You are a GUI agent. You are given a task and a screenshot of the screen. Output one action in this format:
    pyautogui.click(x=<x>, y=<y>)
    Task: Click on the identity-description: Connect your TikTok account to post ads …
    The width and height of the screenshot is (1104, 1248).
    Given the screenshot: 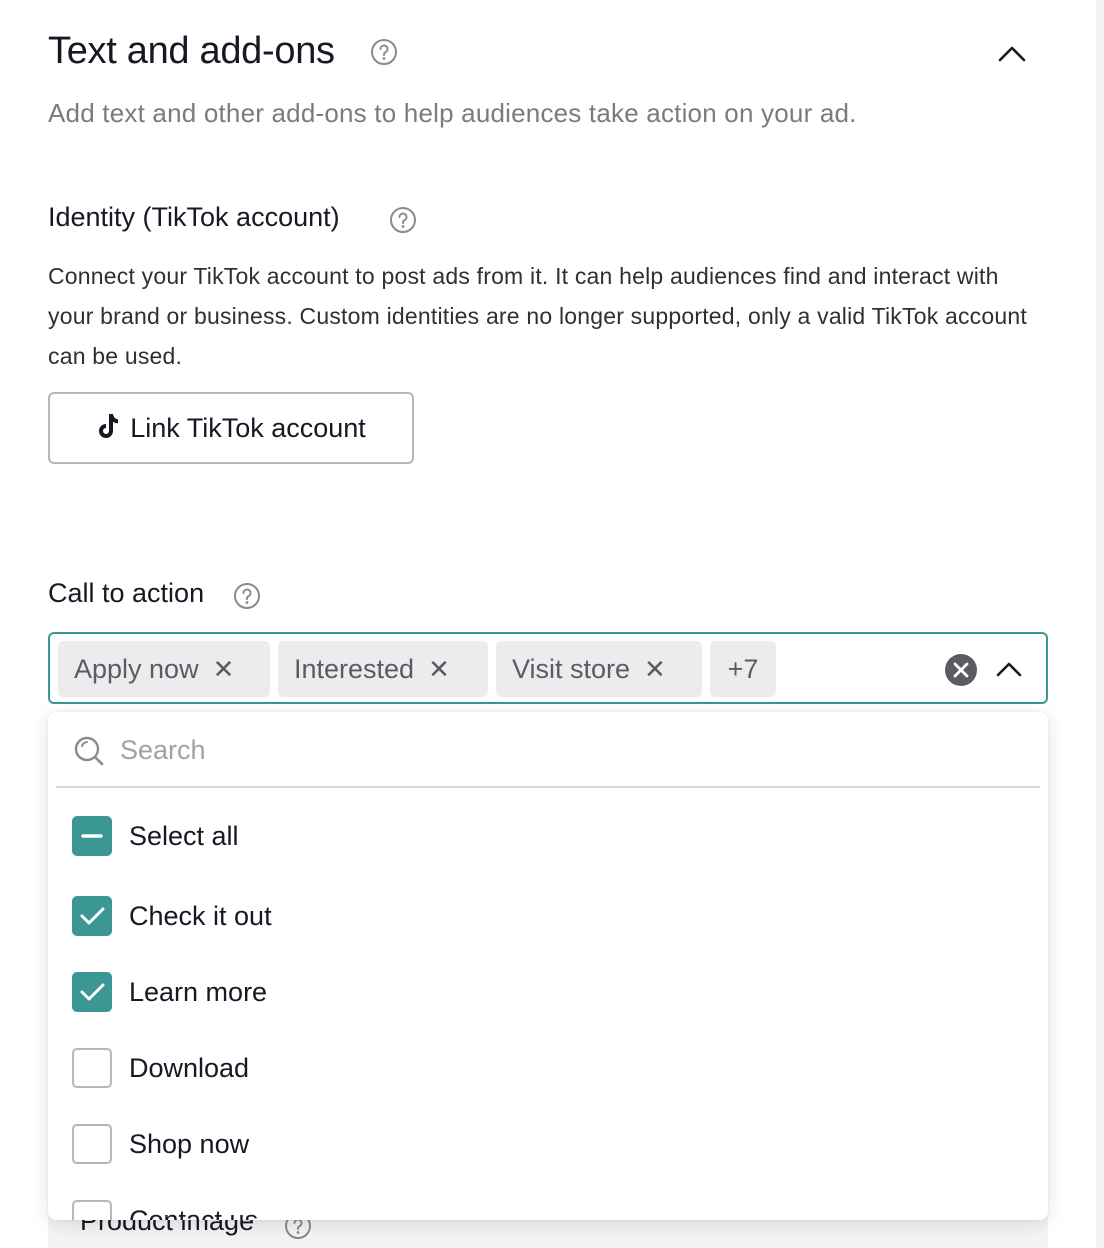 What is the action you would take?
    pyautogui.click(x=537, y=316)
    